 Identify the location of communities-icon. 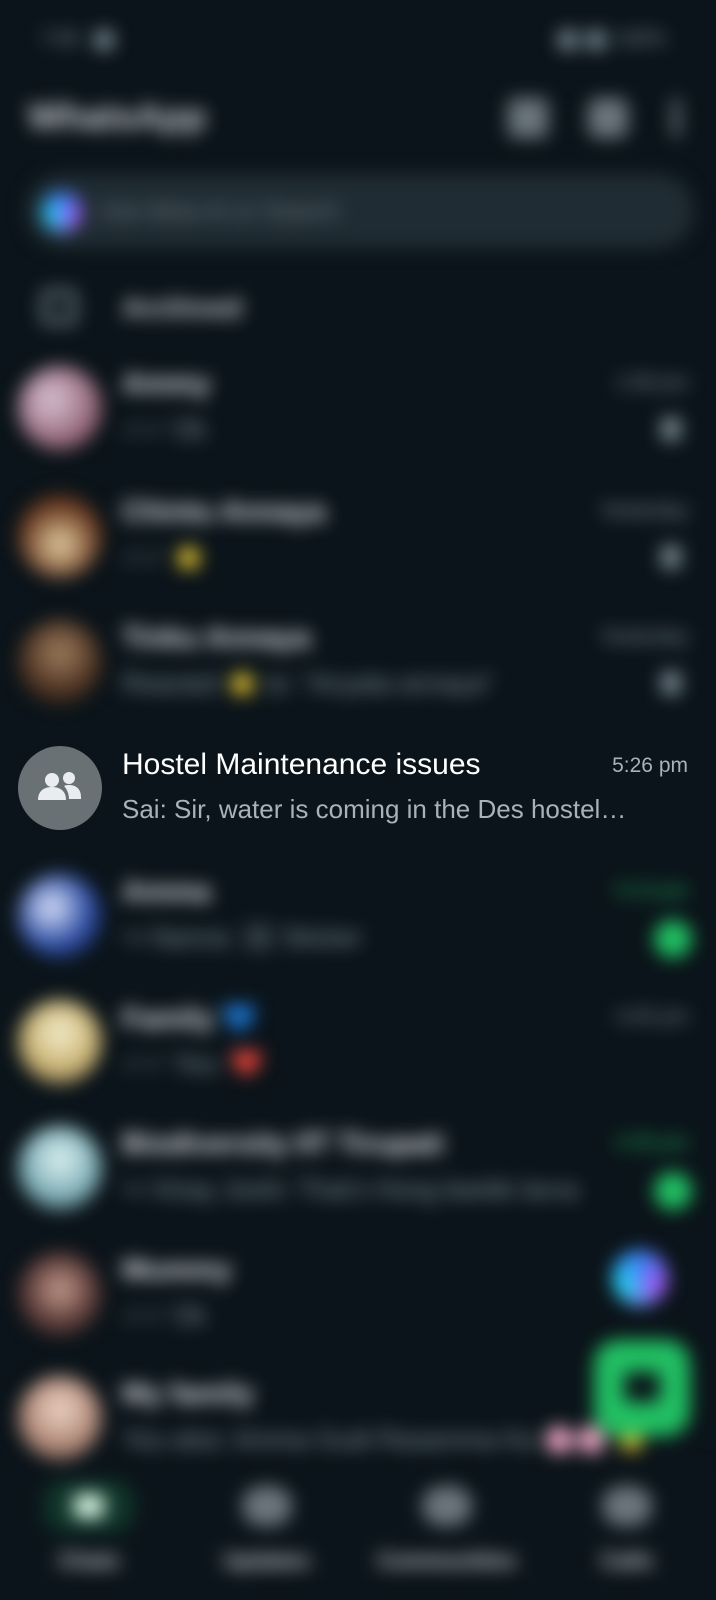
(447, 1506).